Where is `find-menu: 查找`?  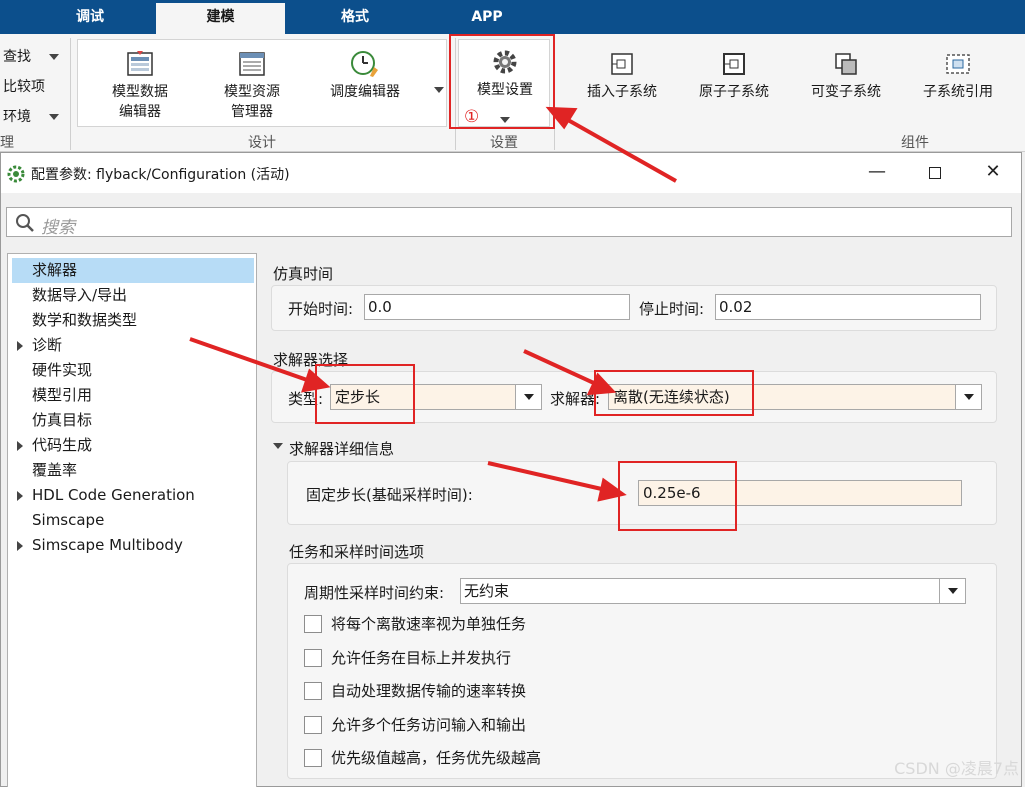 find-menu: 查找 is located at coordinates (31, 56).